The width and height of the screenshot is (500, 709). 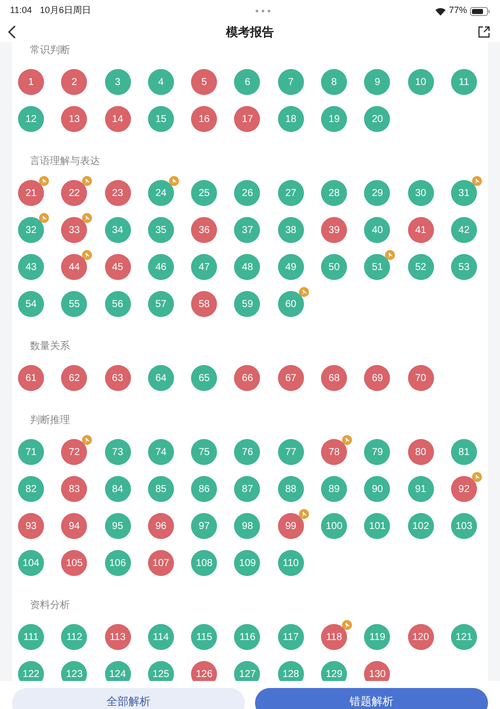 What do you see at coordinates (161, 671) in the screenshot?
I see `question-button: 125` at bounding box center [161, 671].